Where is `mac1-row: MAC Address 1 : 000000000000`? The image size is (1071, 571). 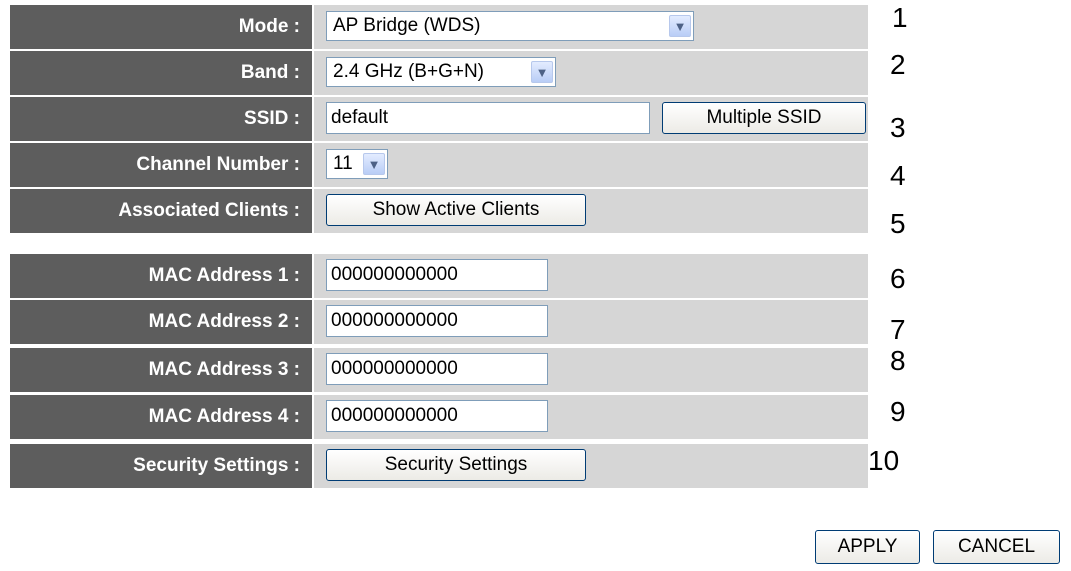
mac1-row: MAC Address 1 : 000000000000 is located at coordinates (439, 276).